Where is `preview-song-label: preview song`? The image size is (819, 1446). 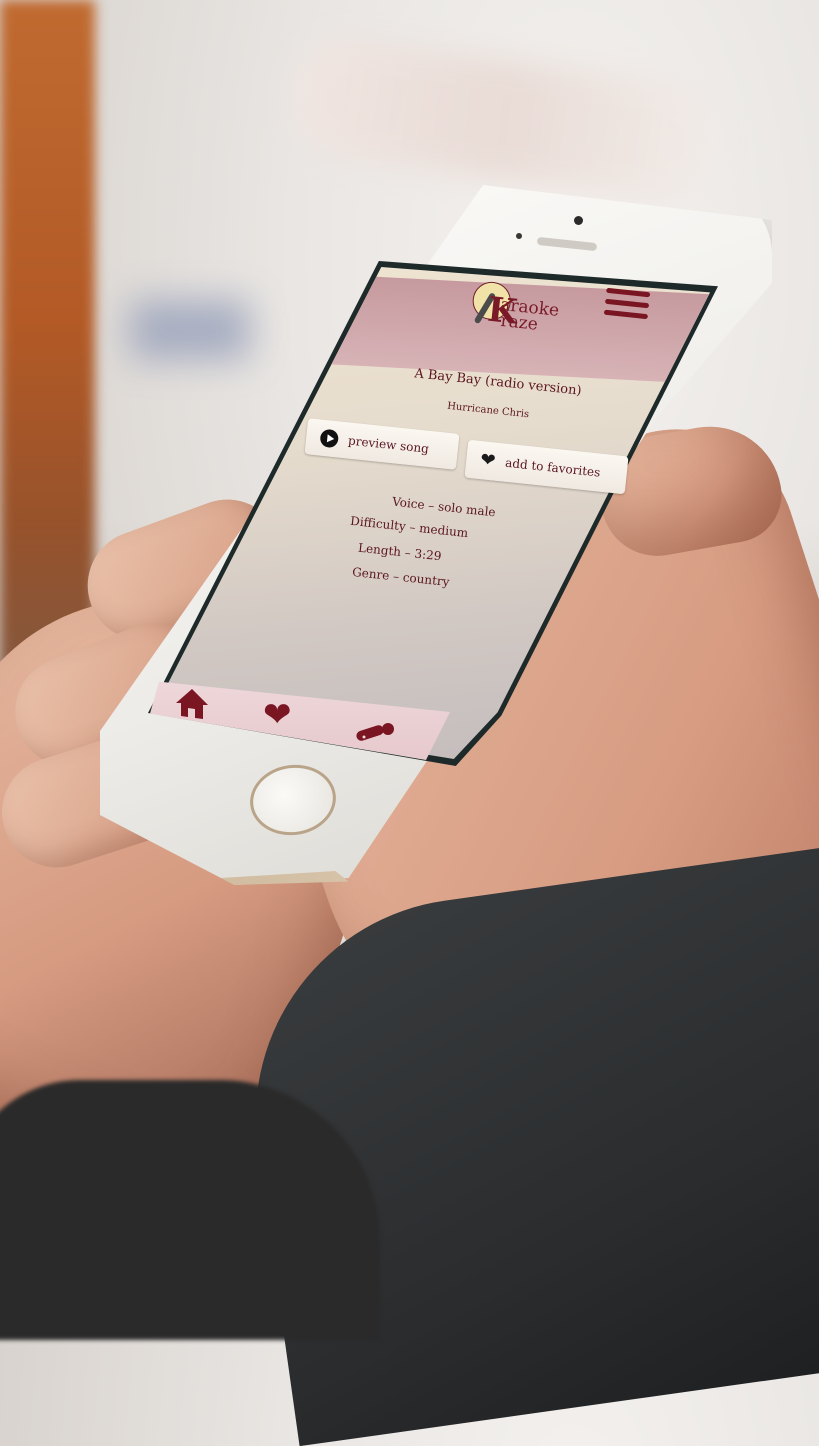 preview-song-label: preview song is located at coordinates (388, 444).